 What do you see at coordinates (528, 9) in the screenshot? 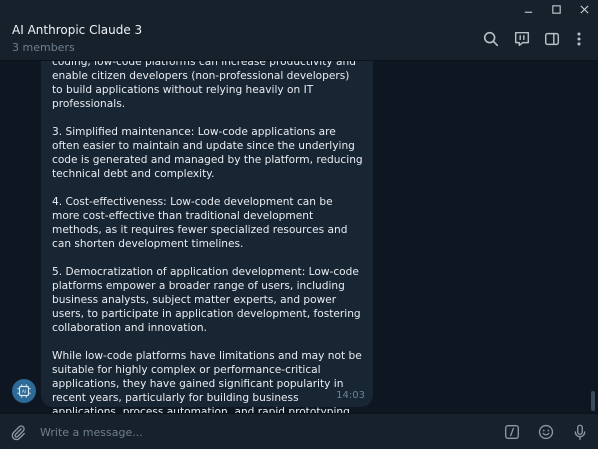
I see `minimize-icon` at bounding box center [528, 9].